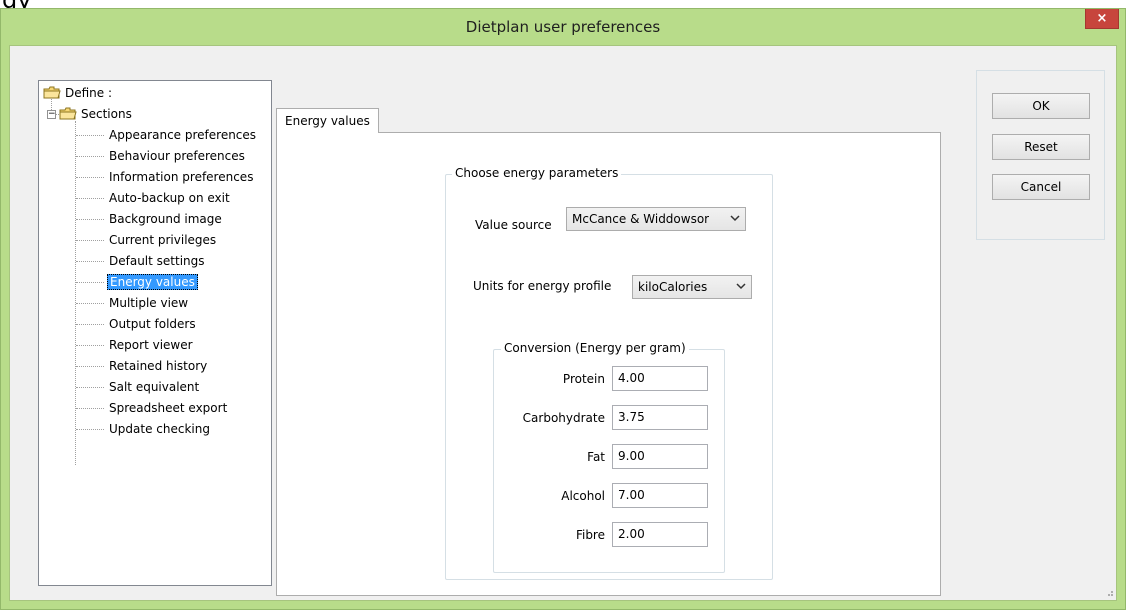 The height and width of the screenshot is (610, 1126). What do you see at coordinates (89, 93) in the screenshot?
I see `tree-root-label: Define :` at bounding box center [89, 93].